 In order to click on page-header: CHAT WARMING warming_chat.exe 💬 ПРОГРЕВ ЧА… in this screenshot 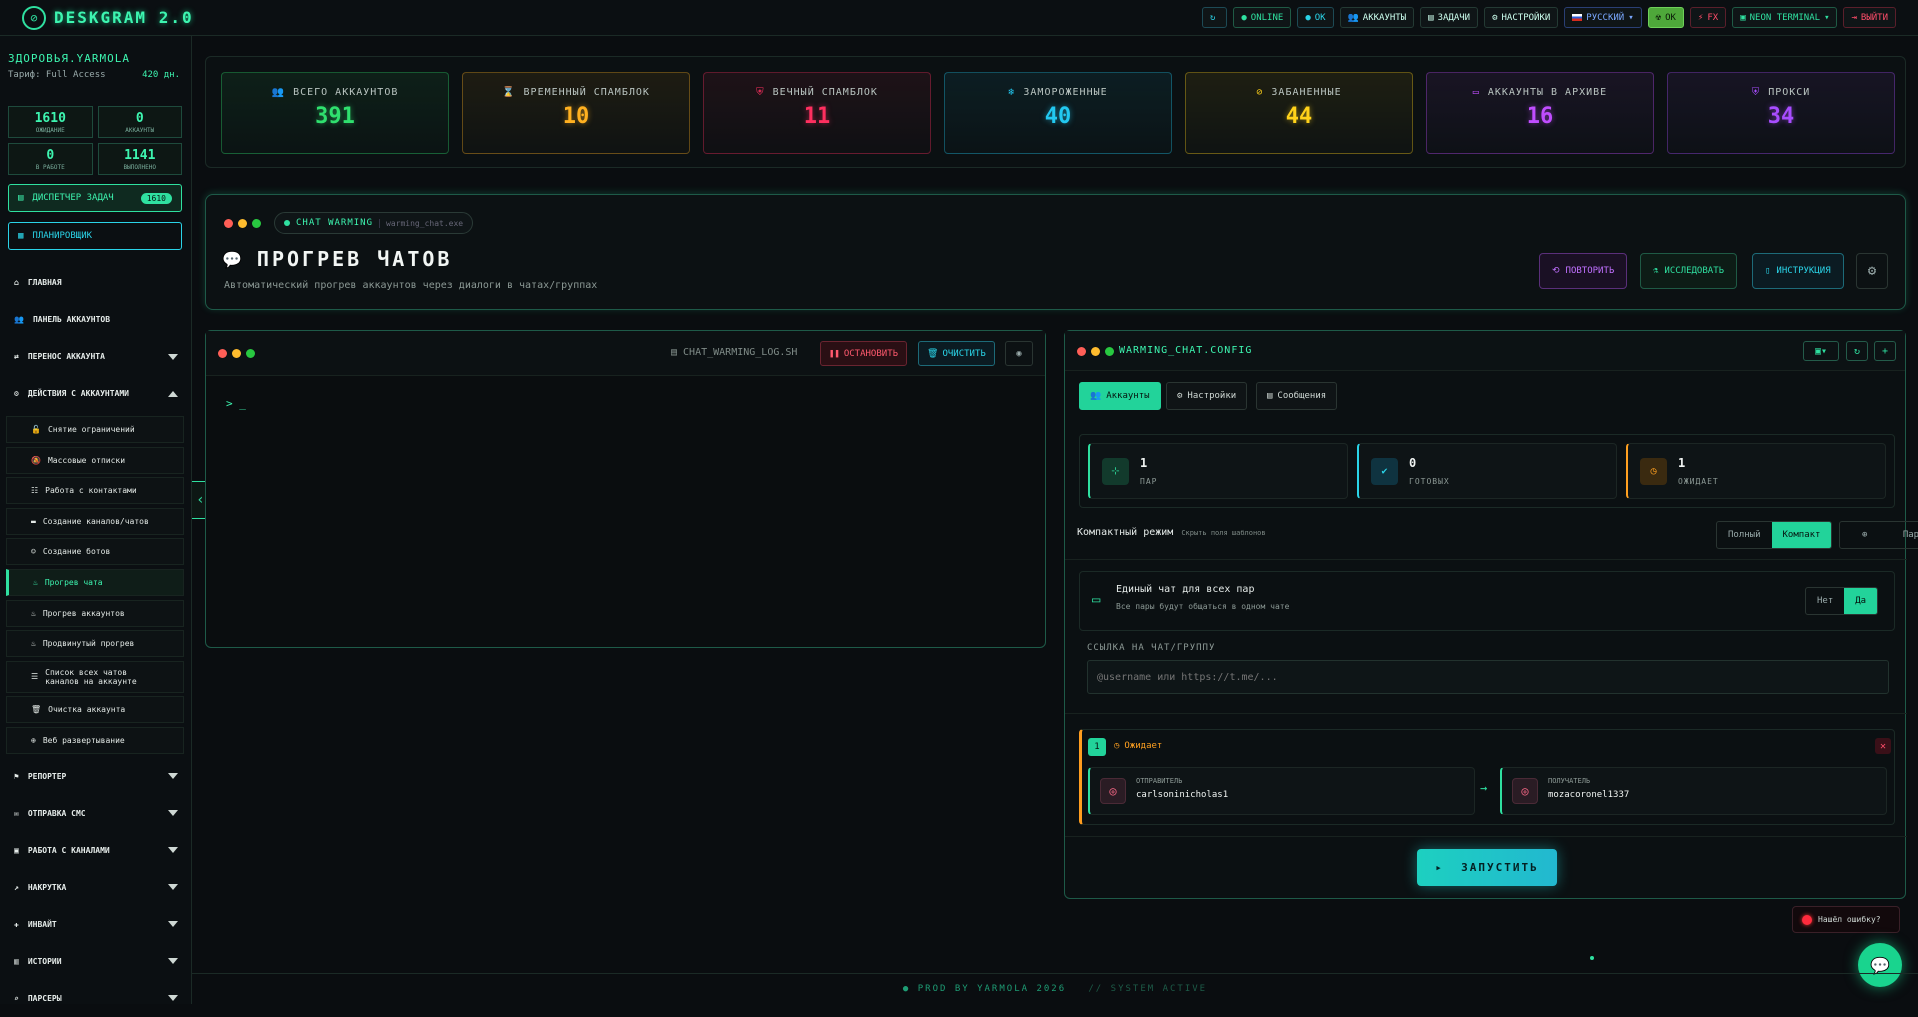, I will do `click(1055, 252)`.